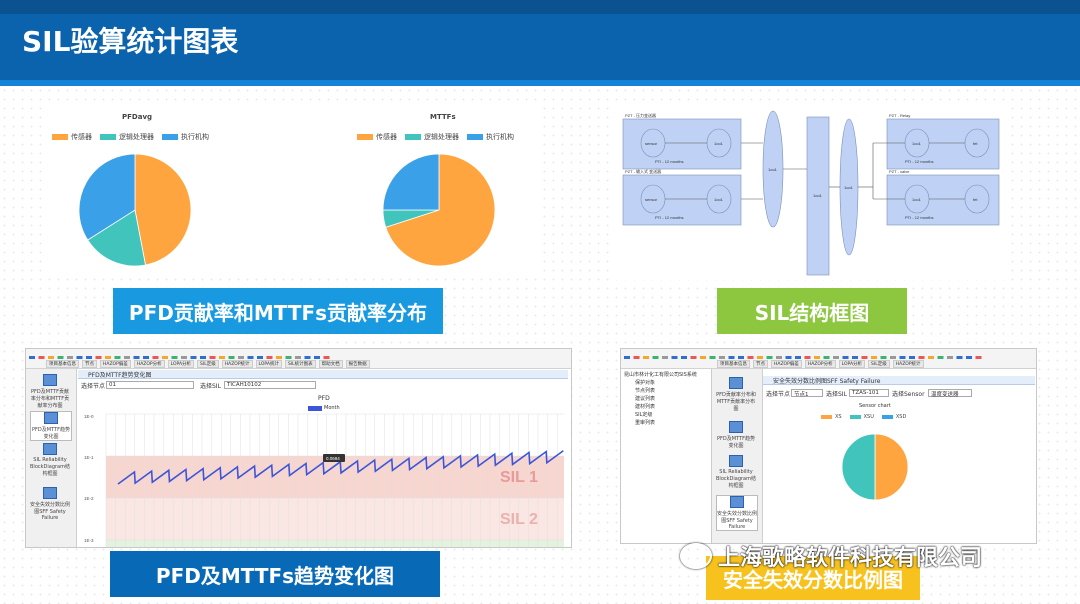  What do you see at coordinates (908, 394) in the screenshot?
I see `sff-sensor-label: 选择Sensor` at bounding box center [908, 394].